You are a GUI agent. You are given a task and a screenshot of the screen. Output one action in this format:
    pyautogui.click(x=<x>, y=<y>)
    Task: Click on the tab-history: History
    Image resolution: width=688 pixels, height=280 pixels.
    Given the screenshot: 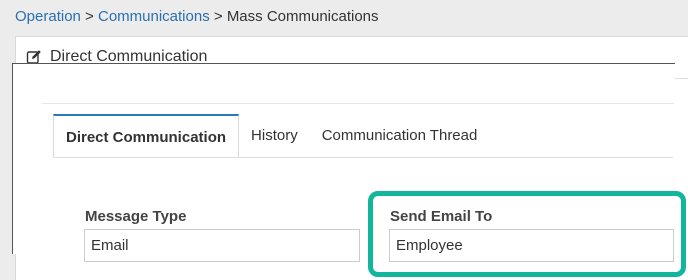 What is the action you would take?
    pyautogui.click(x=274, y=135)
    